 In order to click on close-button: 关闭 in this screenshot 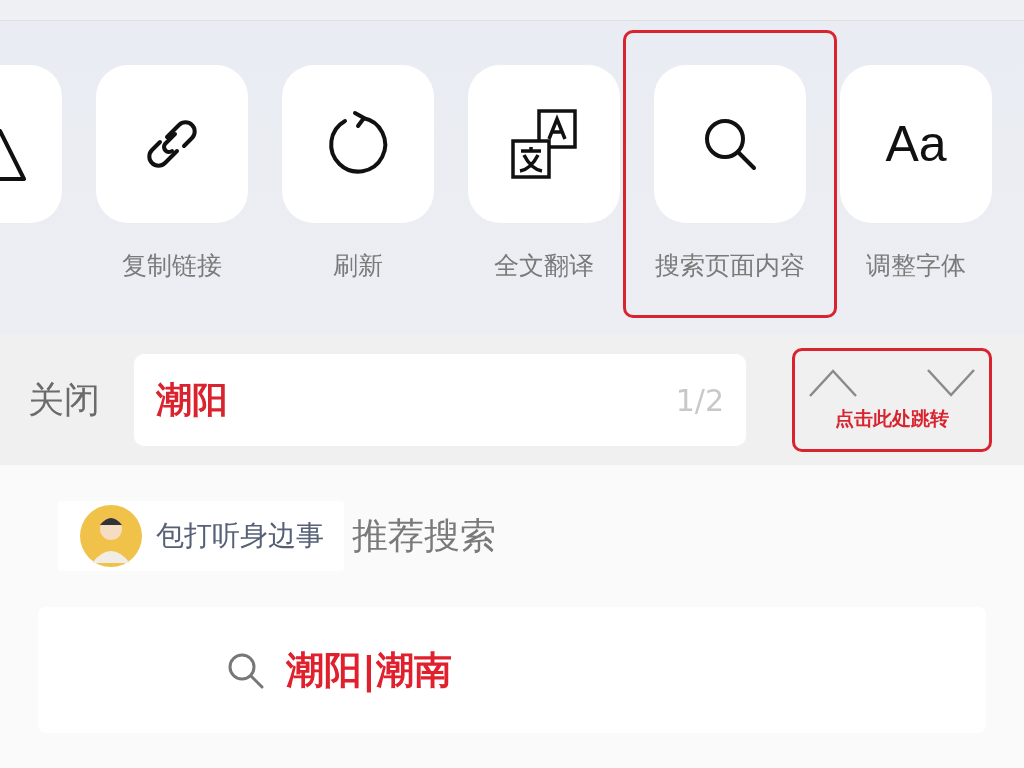, I will do `click(64, 400)`.